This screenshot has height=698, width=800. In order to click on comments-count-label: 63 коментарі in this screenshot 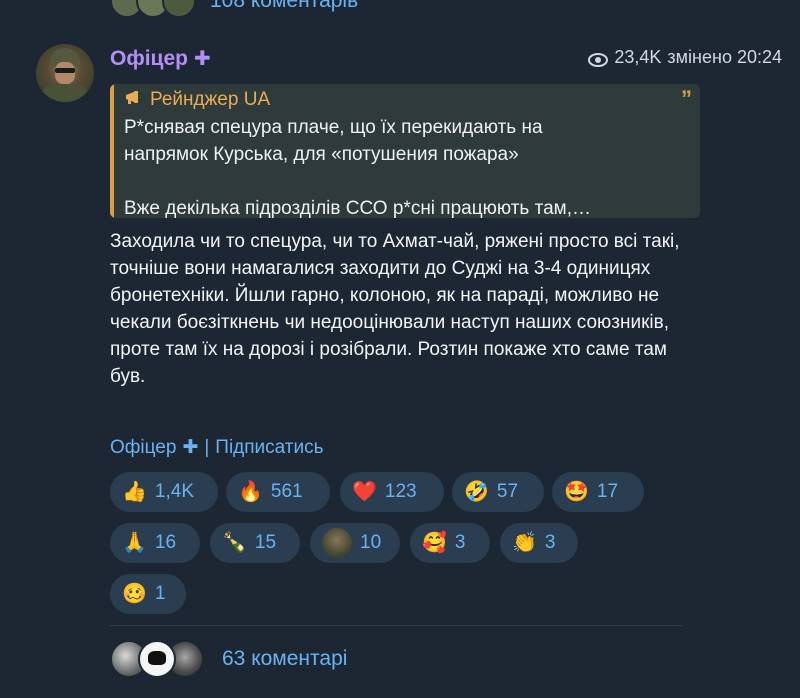, I will do `click(284, 659)`.